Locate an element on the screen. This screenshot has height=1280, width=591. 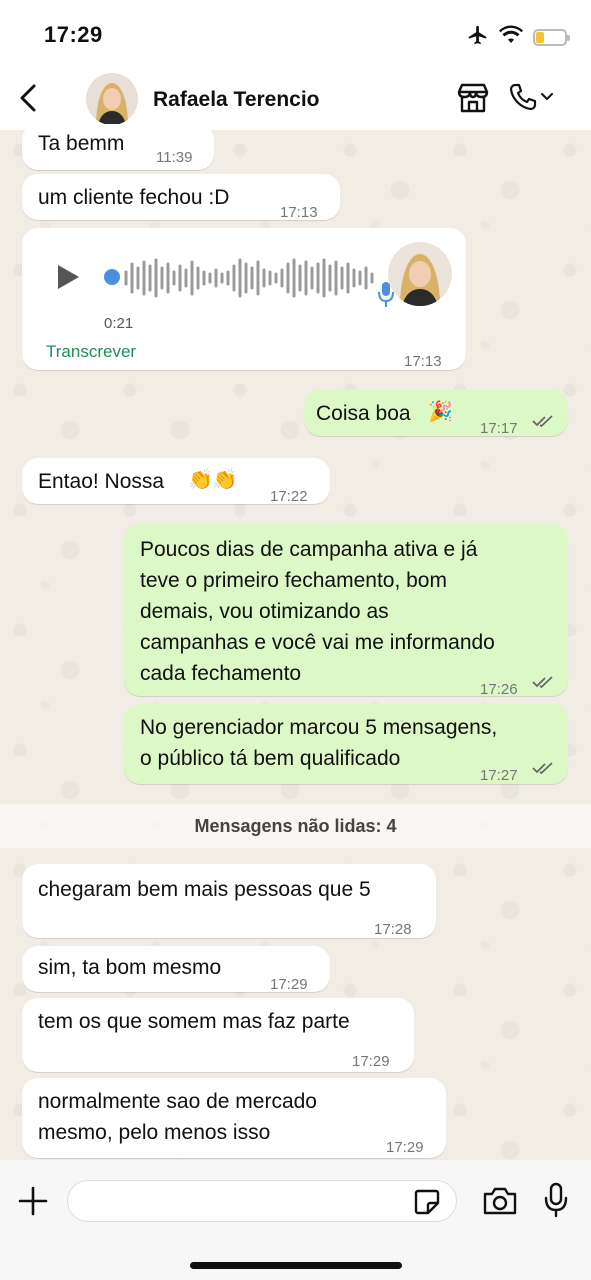
message-text: Coisa boa is located at coordinates (363, 413).